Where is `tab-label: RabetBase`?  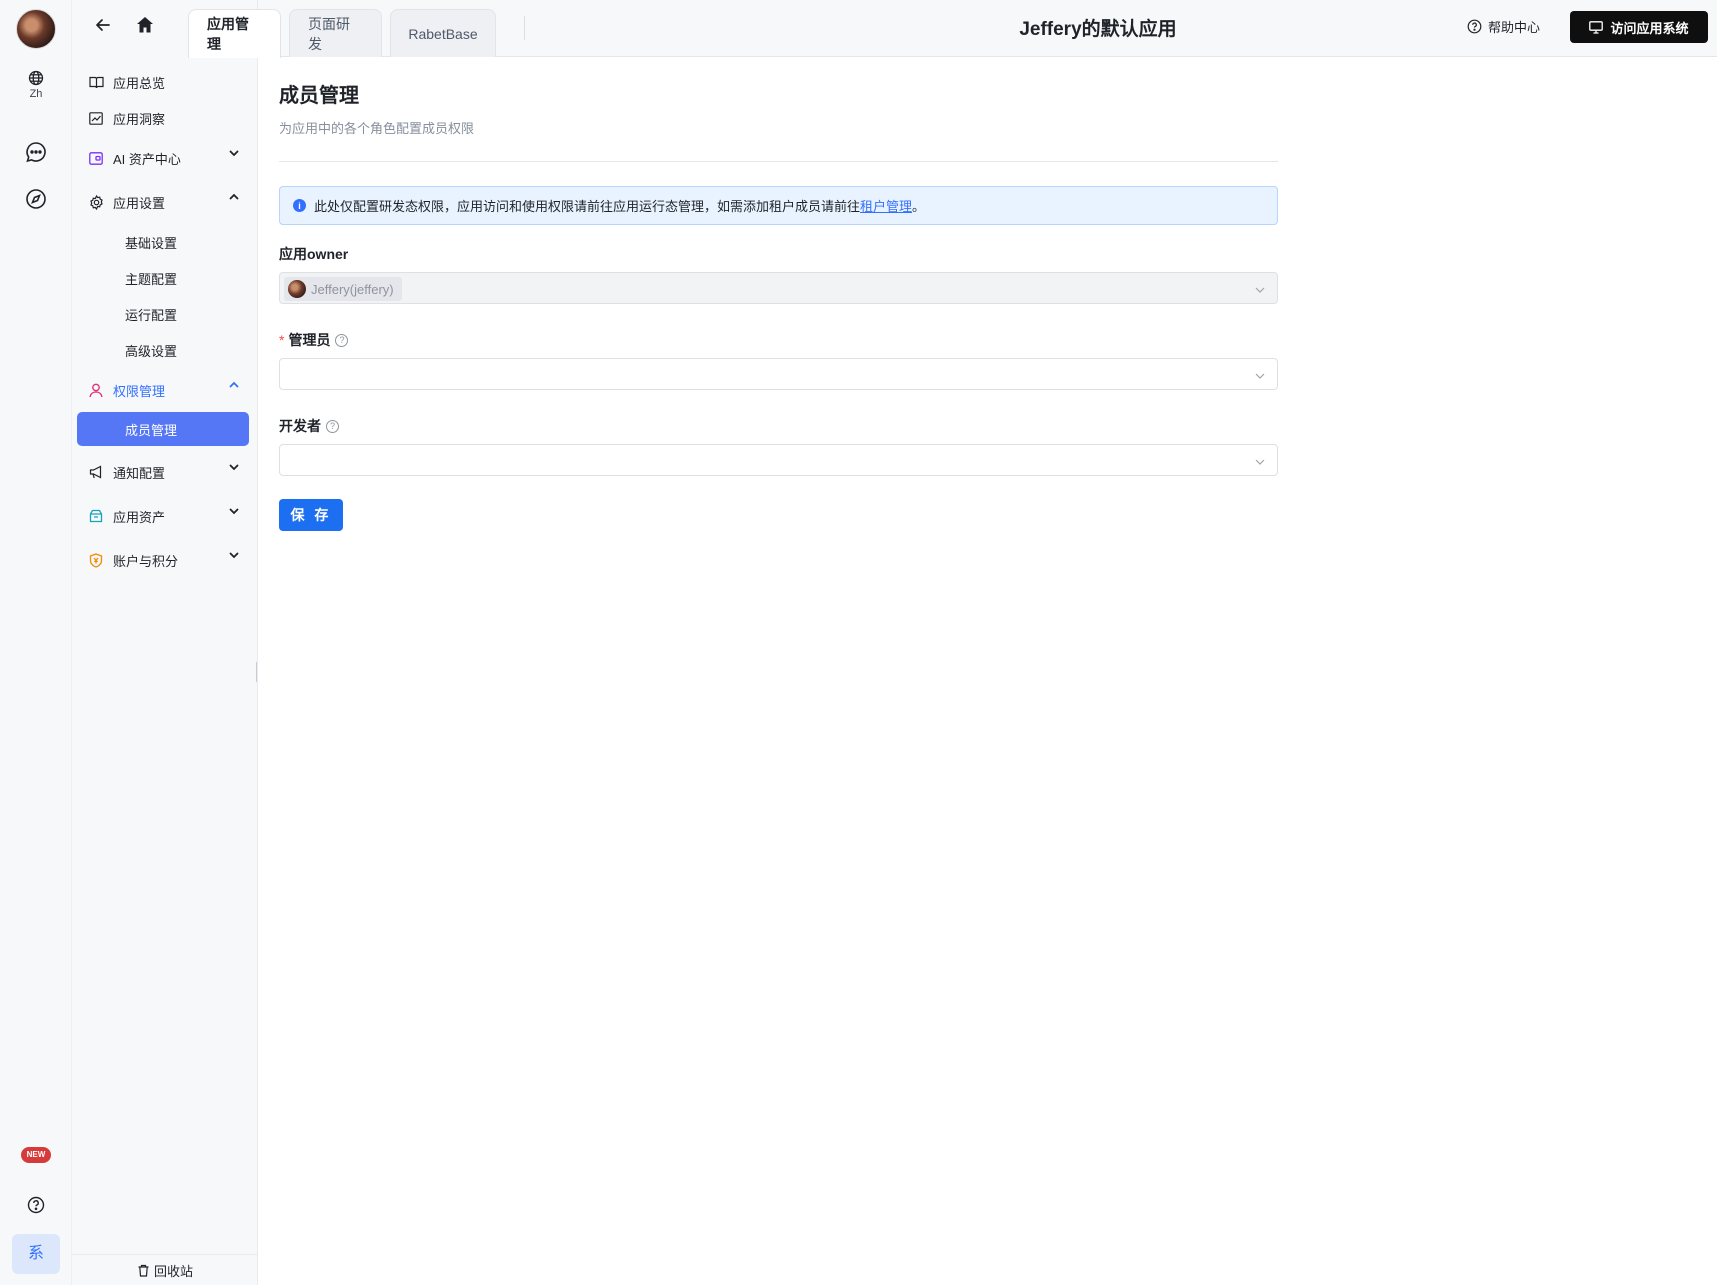
tab-label: RabetBase is located at coordinates (443, 33).